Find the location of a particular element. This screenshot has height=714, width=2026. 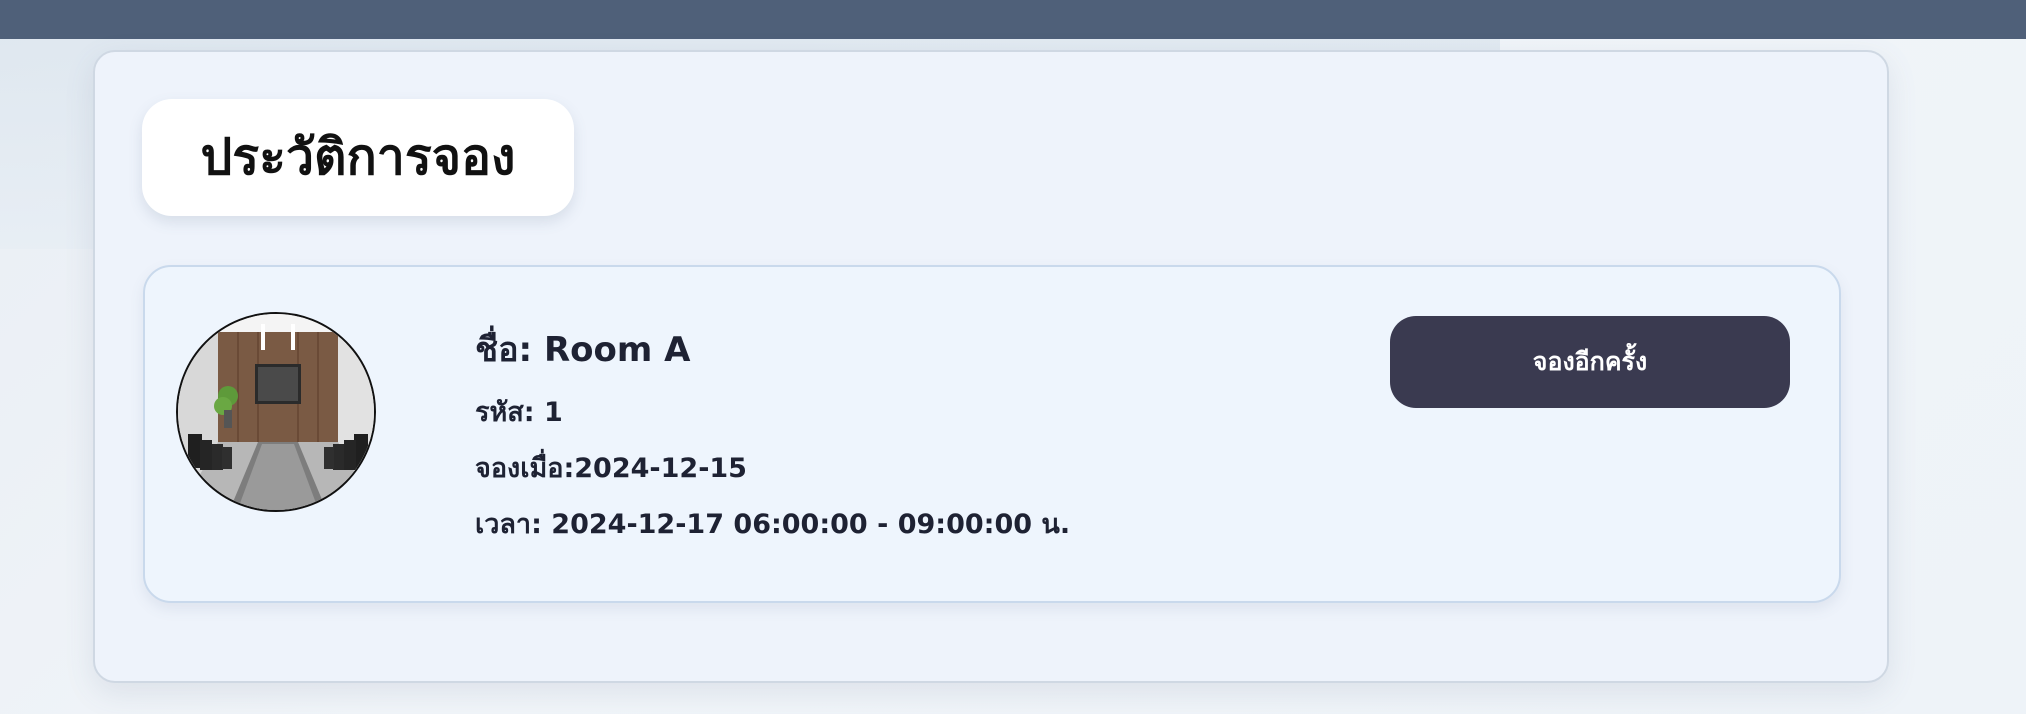

page-title-container: ประวัติการจอง is located at coordinates (358, 157).